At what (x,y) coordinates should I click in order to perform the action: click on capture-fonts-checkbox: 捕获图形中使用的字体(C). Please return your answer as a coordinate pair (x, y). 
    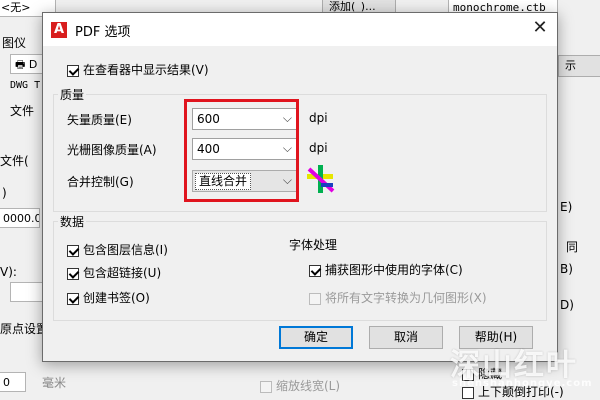
    Looking at the image, I should click on (386, 270).